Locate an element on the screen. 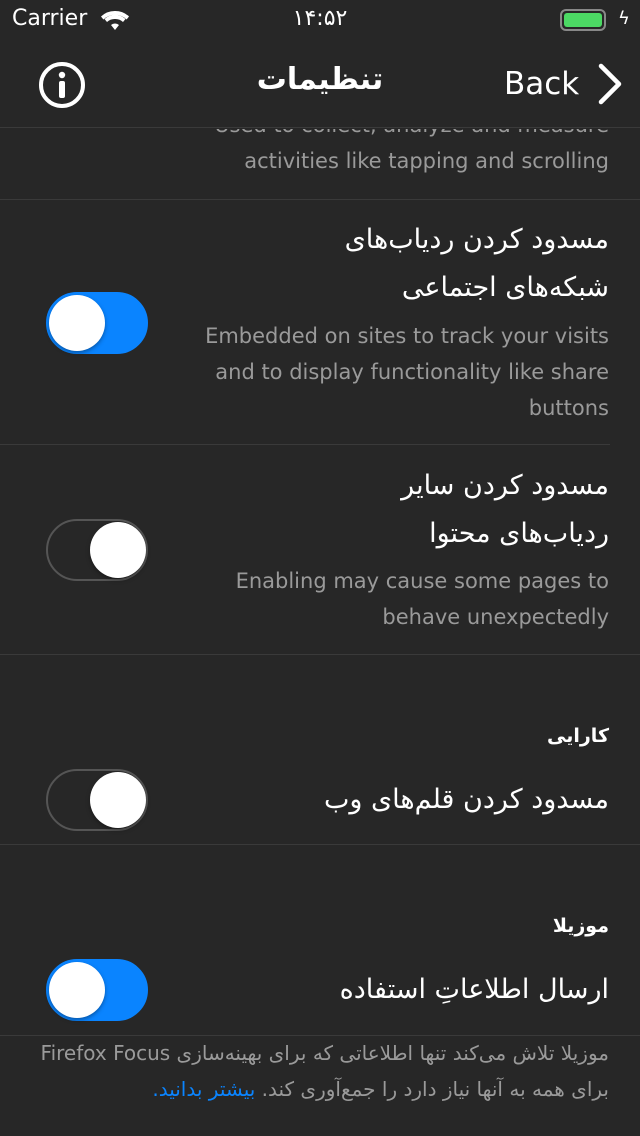 The width and height of the screenshot is (640, 1136). web-fonts-toggle is located at coordinates (97, 800).